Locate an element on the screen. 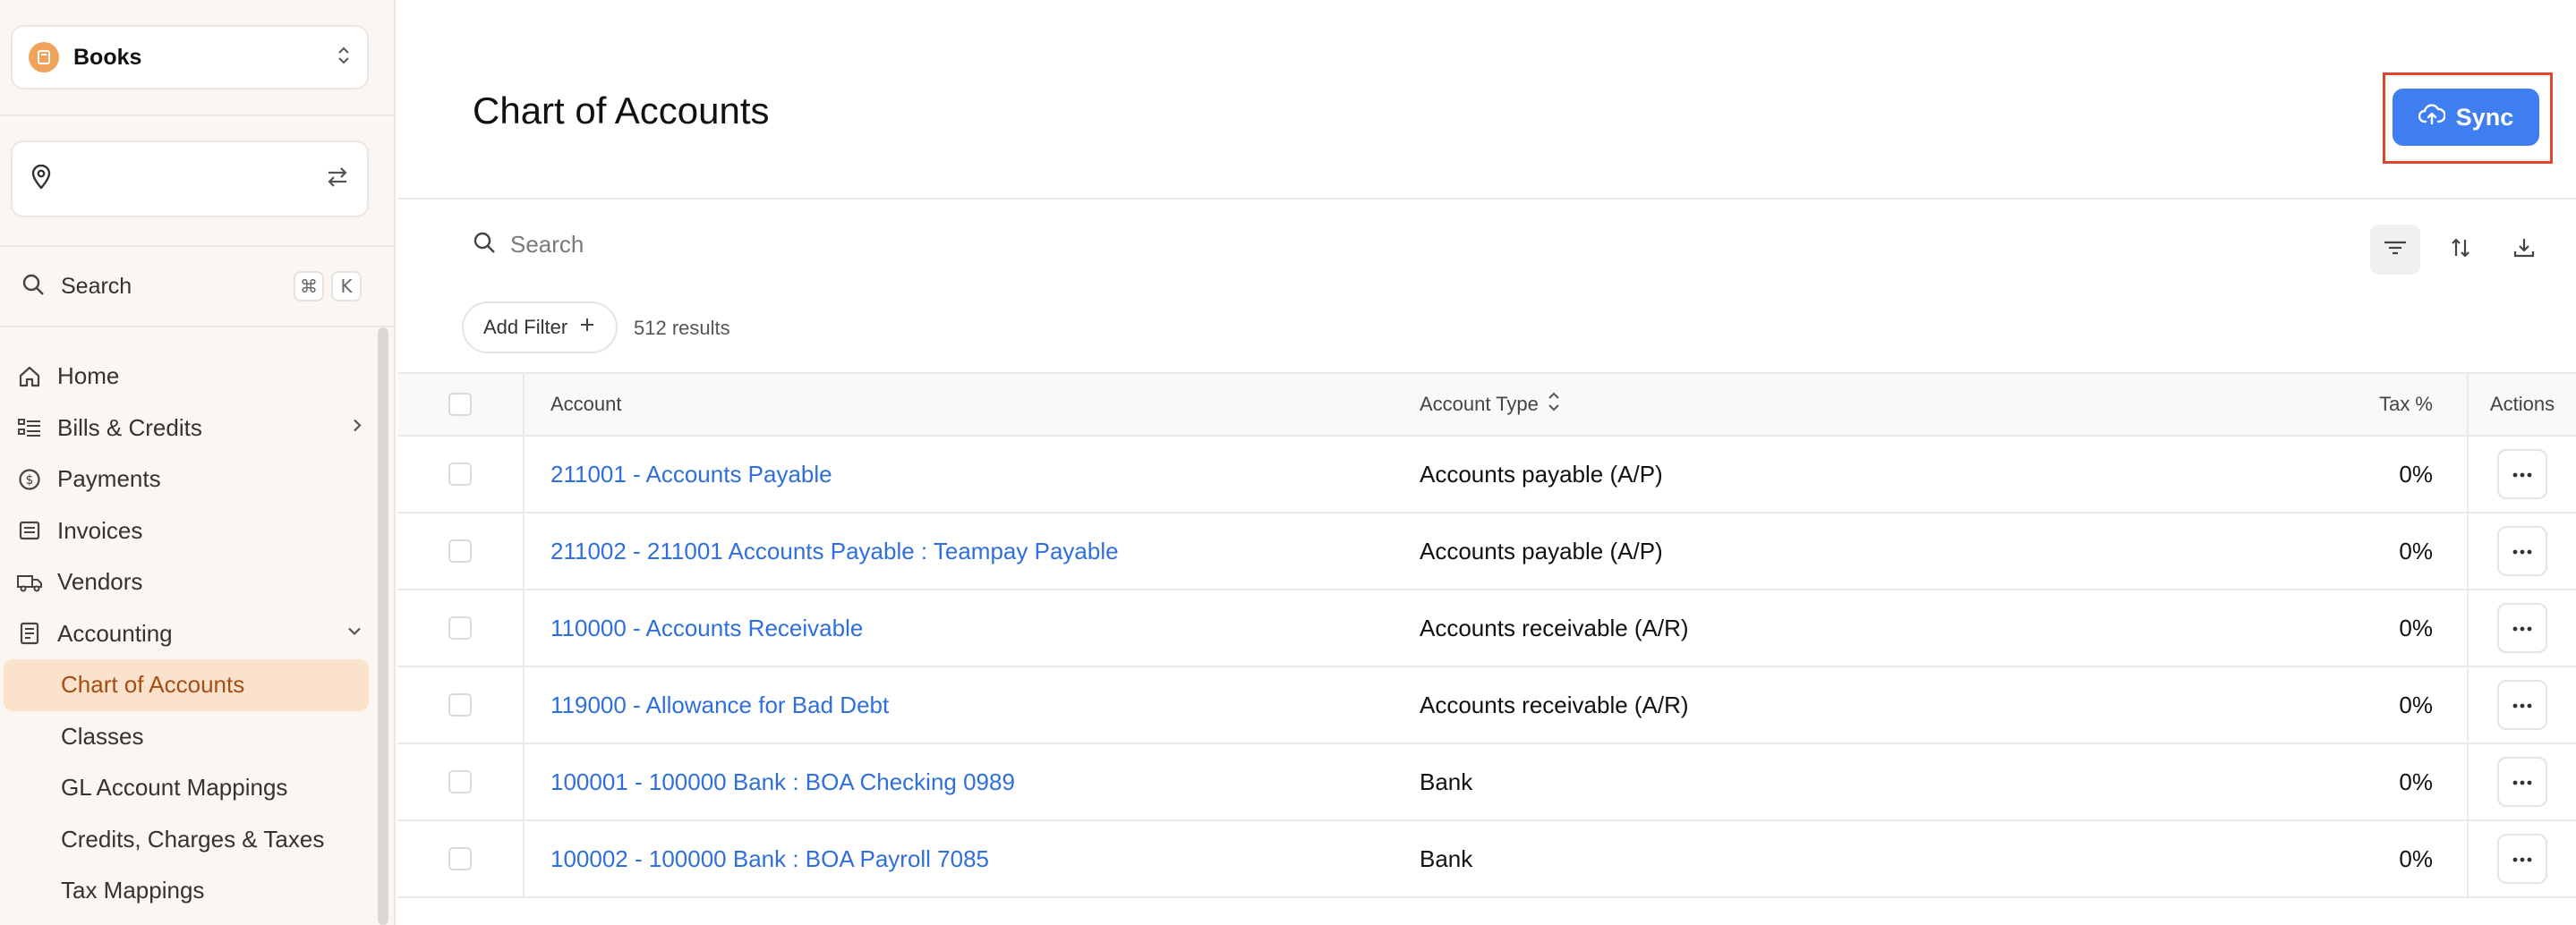 This screenshot has height=925, width=2576. select-all-cell is located at coordinates (461, 404).